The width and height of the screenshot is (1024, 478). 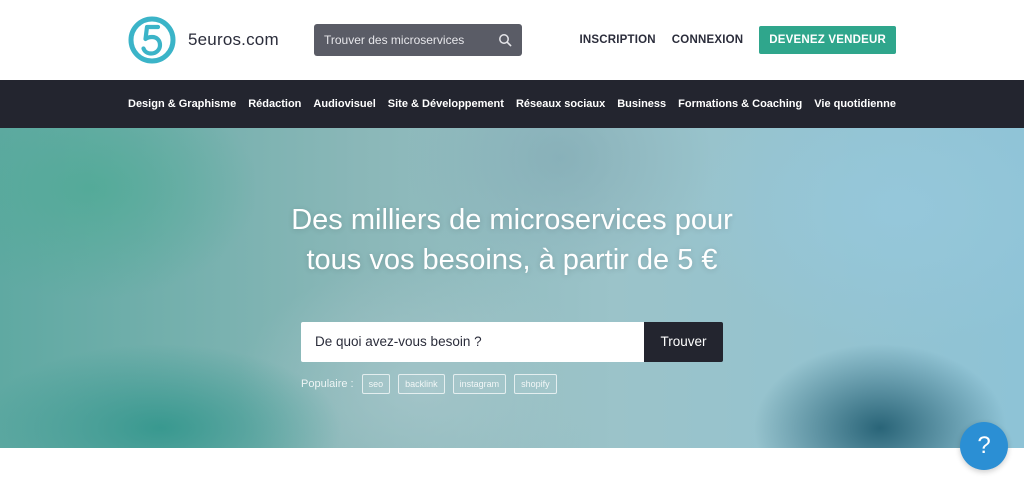 What do you see at coordinates (683, 342) in the screenshot?
I see `hero-search-button: Trouver` at bounding box center [683, 342].